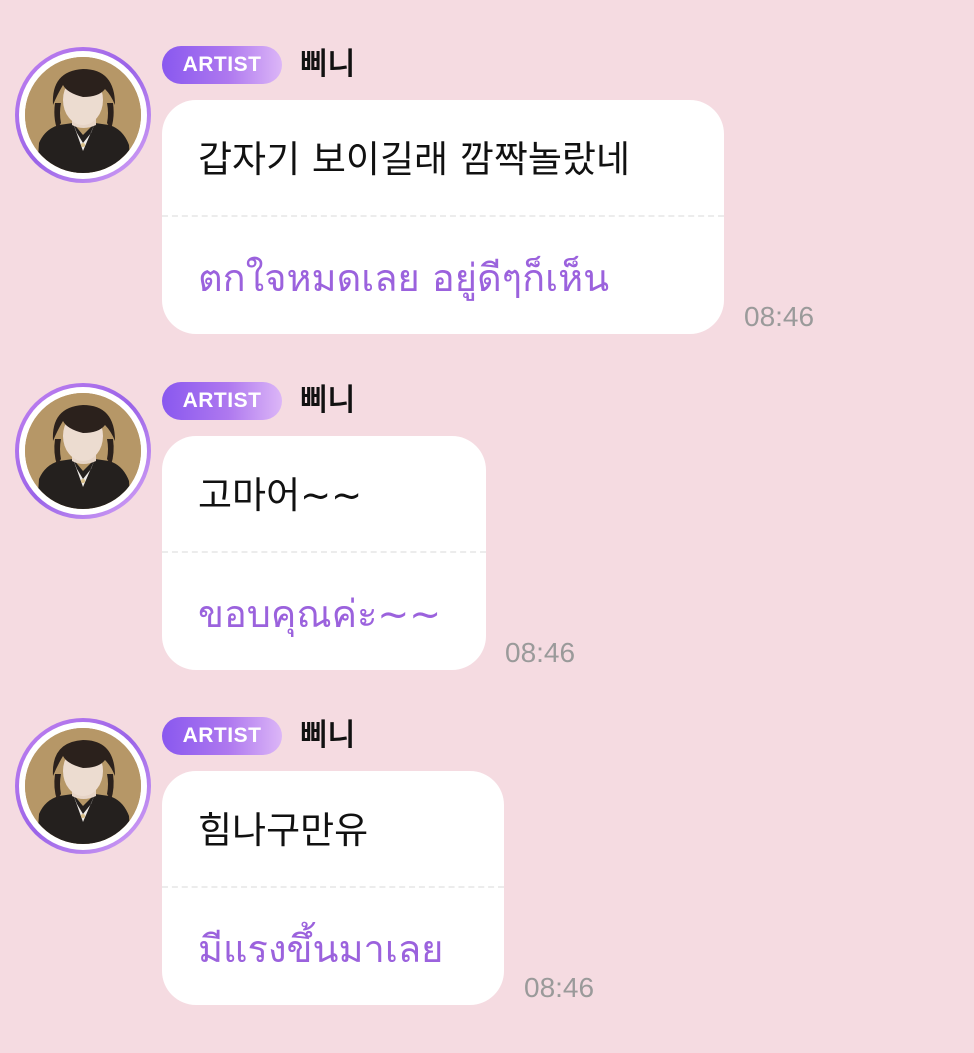 The width and height of the screenshot is (974, 1053). I want to click on message-bubble: 힘나구만유 มีแรงขึ้นมาเลย, so click(333, 888).